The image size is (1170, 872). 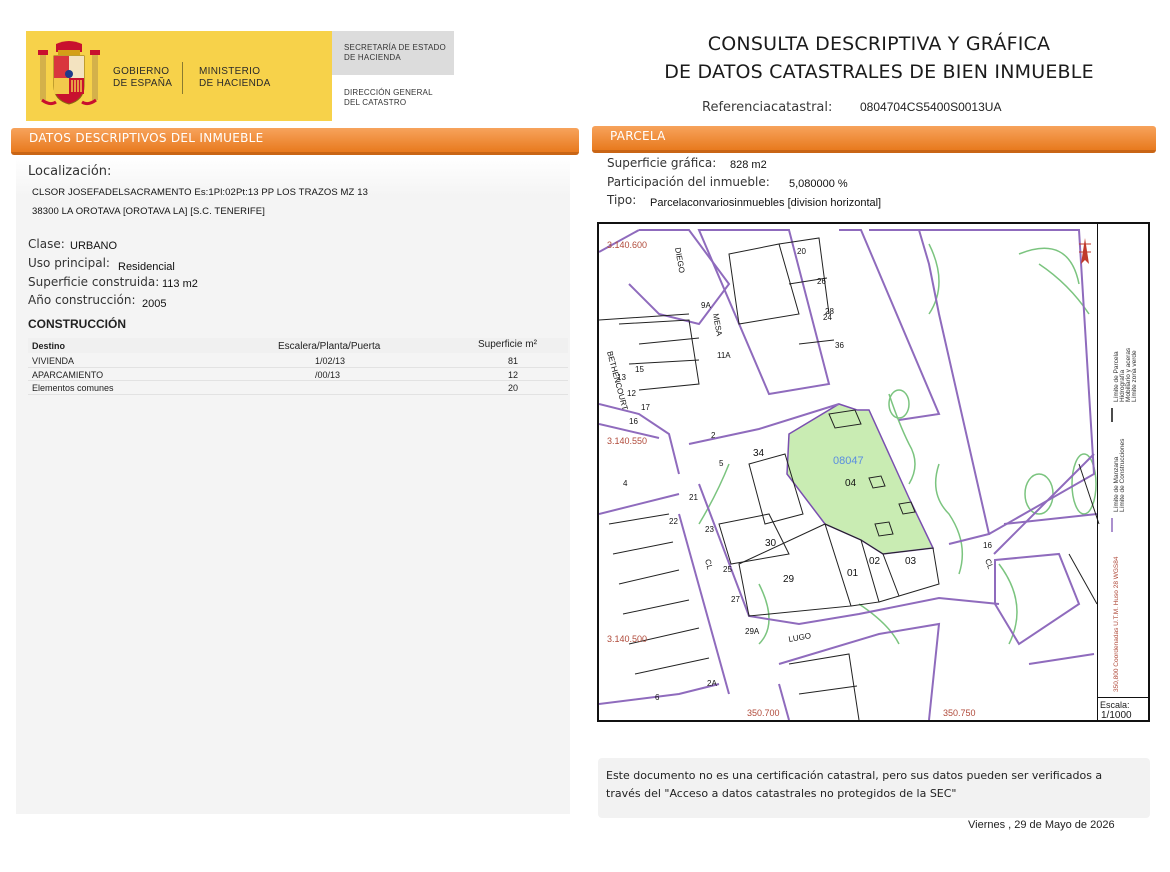 What do you see at coordinates (759, 453) in the screenshot?
I see `block-number: 34` at bounding box center [759, 453].